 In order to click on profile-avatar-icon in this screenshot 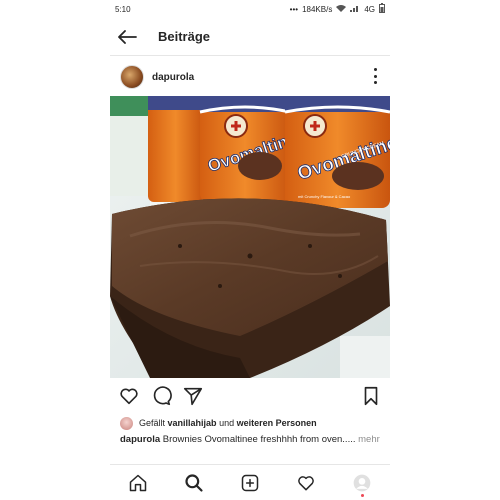, I will do `click(362, 483)`.